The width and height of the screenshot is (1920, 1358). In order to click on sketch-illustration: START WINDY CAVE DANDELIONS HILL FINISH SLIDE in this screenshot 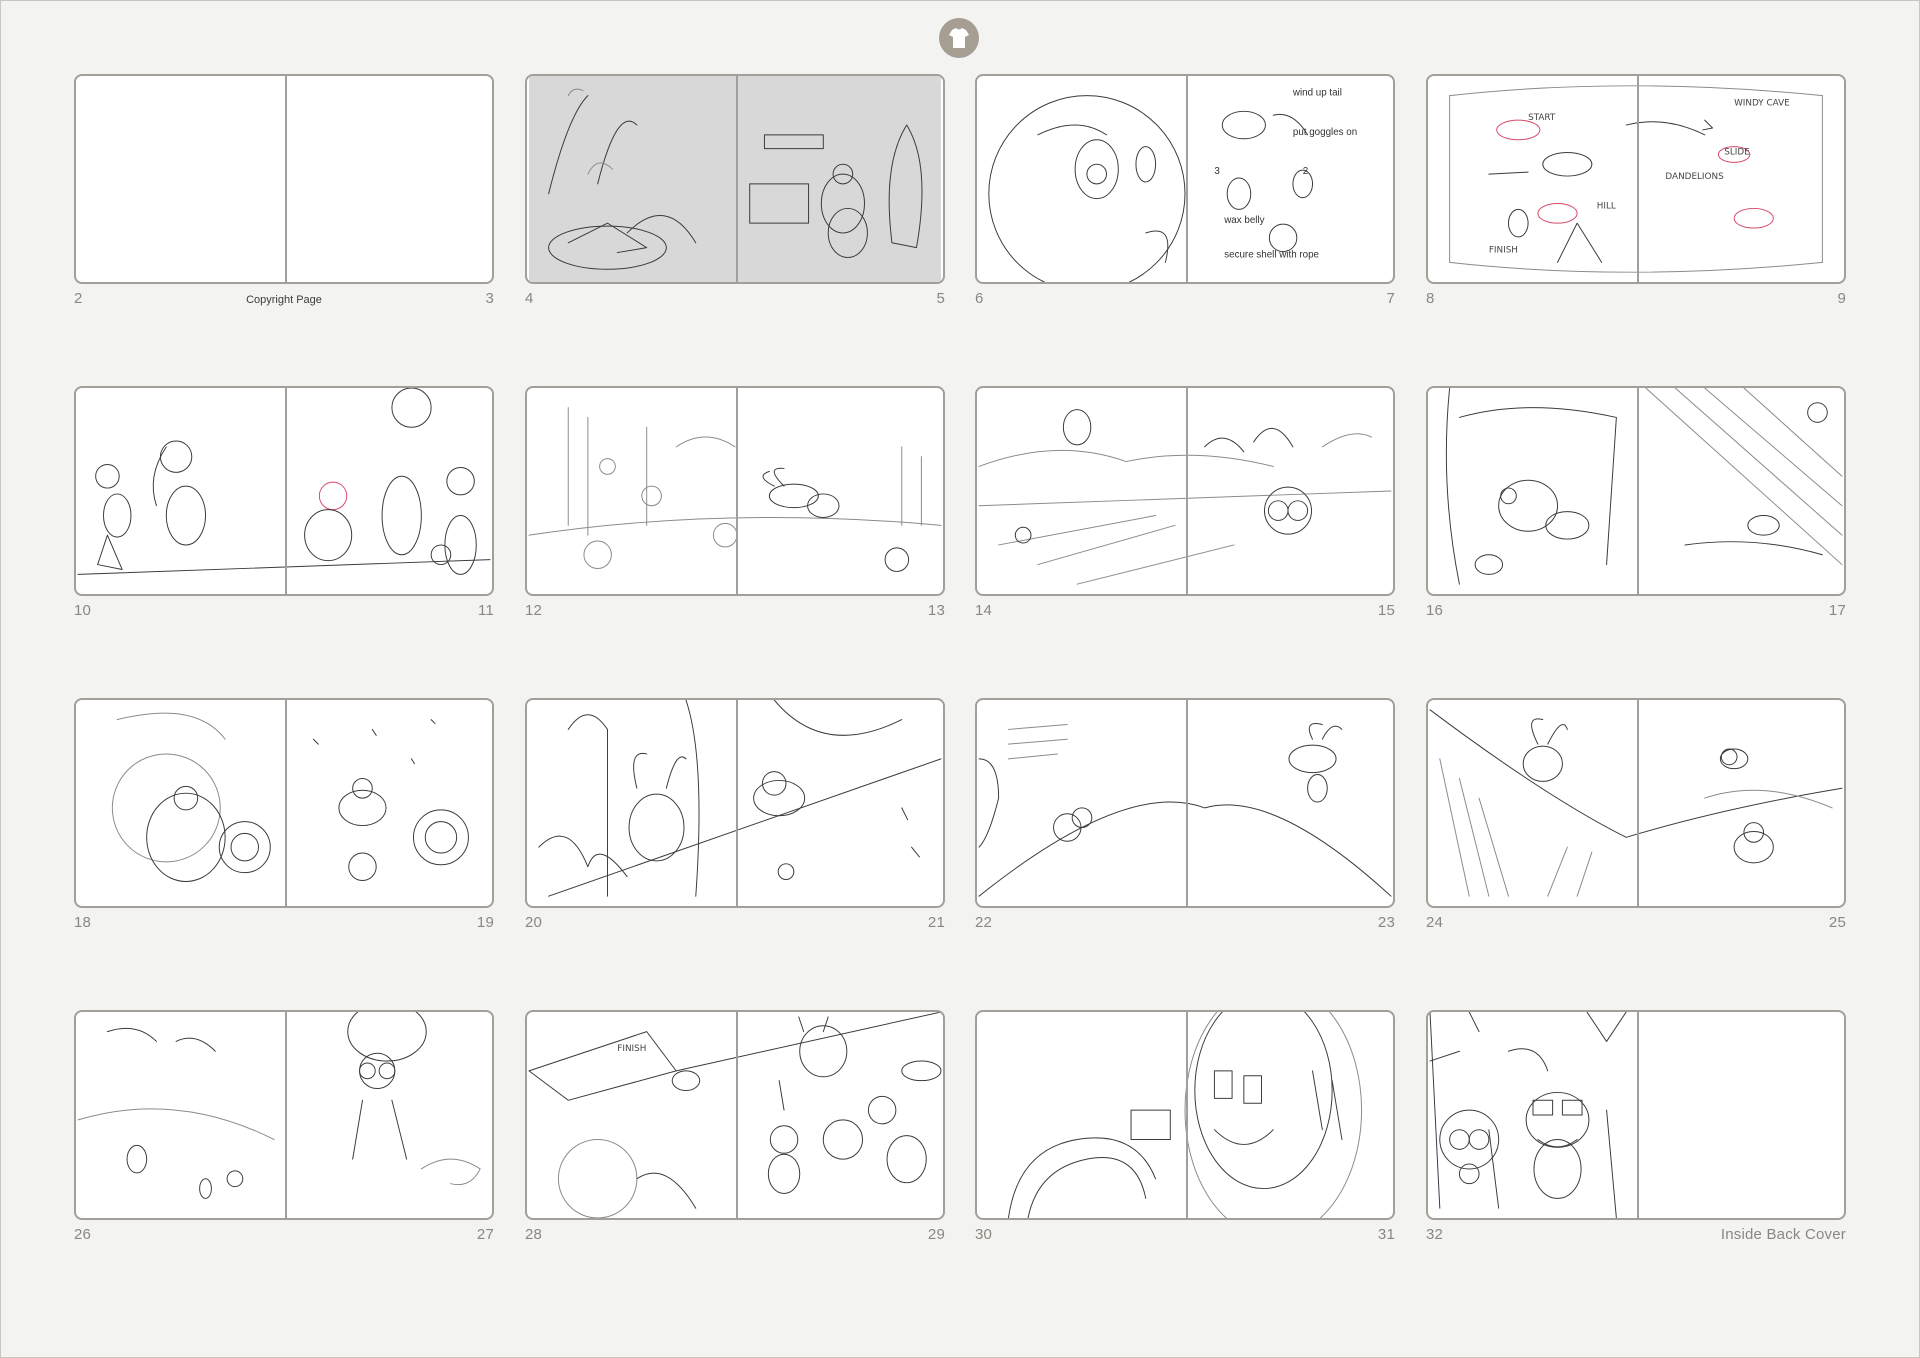, I will do `click(1636, 179)`.